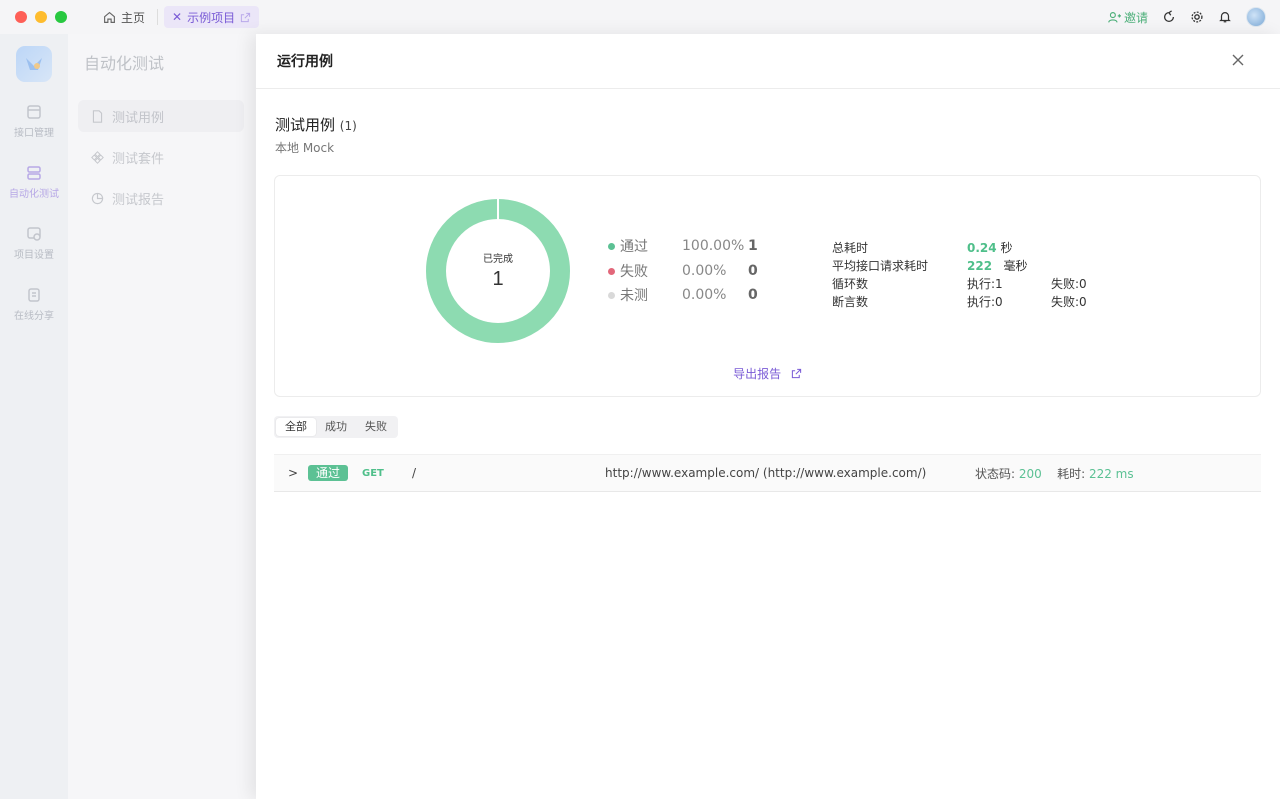 The height and width of the screenshot is (799, 1280). Describe the element at coordinates (850, 283) in the screenshot. I see `stat-loops-label: 循环数` at that location.